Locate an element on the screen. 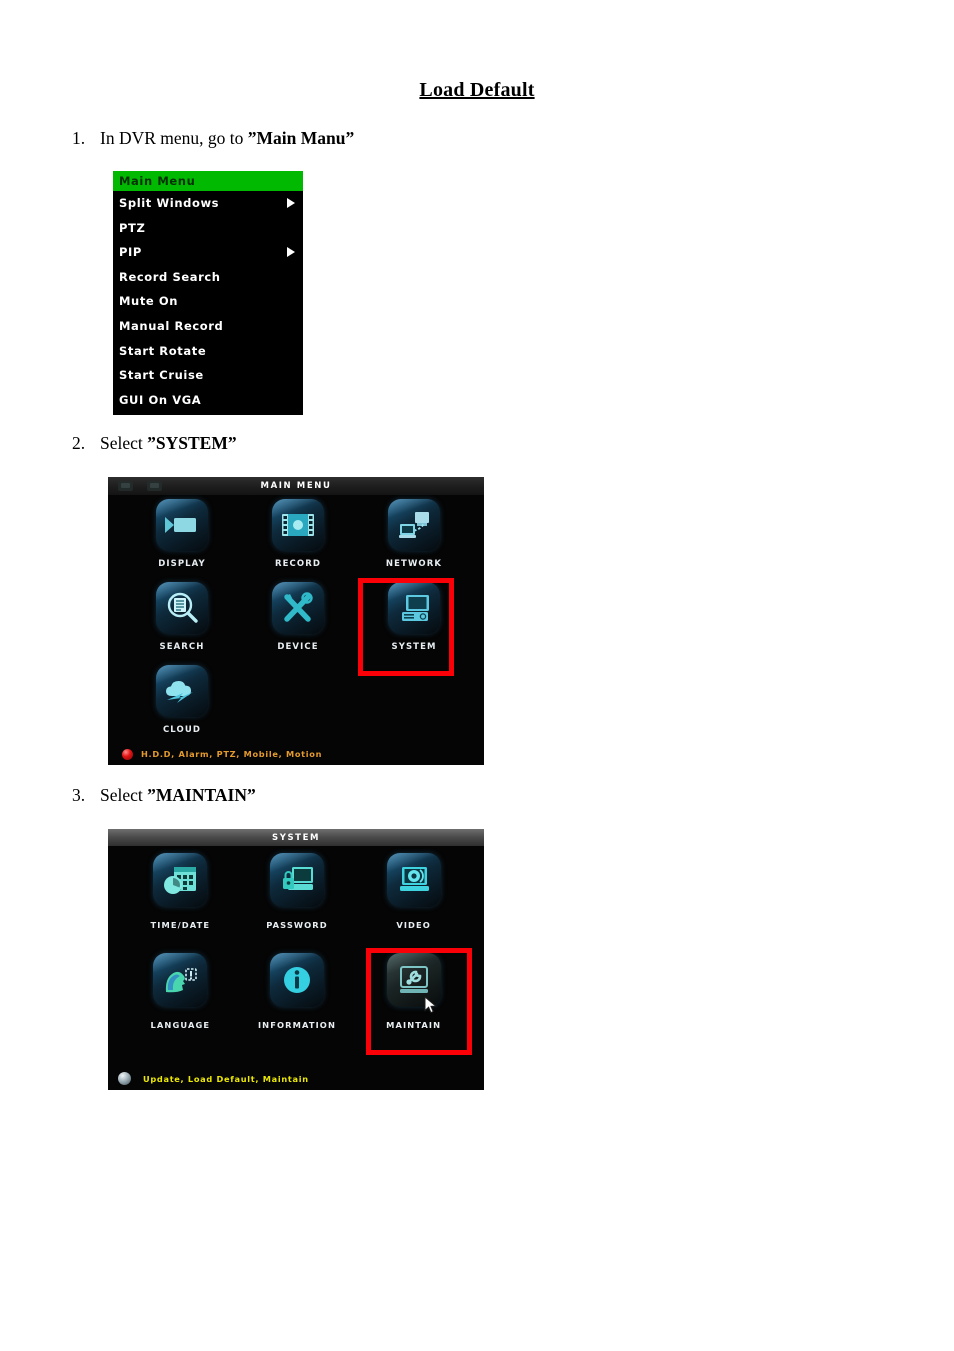 The image size is (954, 1351). search-tile is located at coordinates (182, 608).